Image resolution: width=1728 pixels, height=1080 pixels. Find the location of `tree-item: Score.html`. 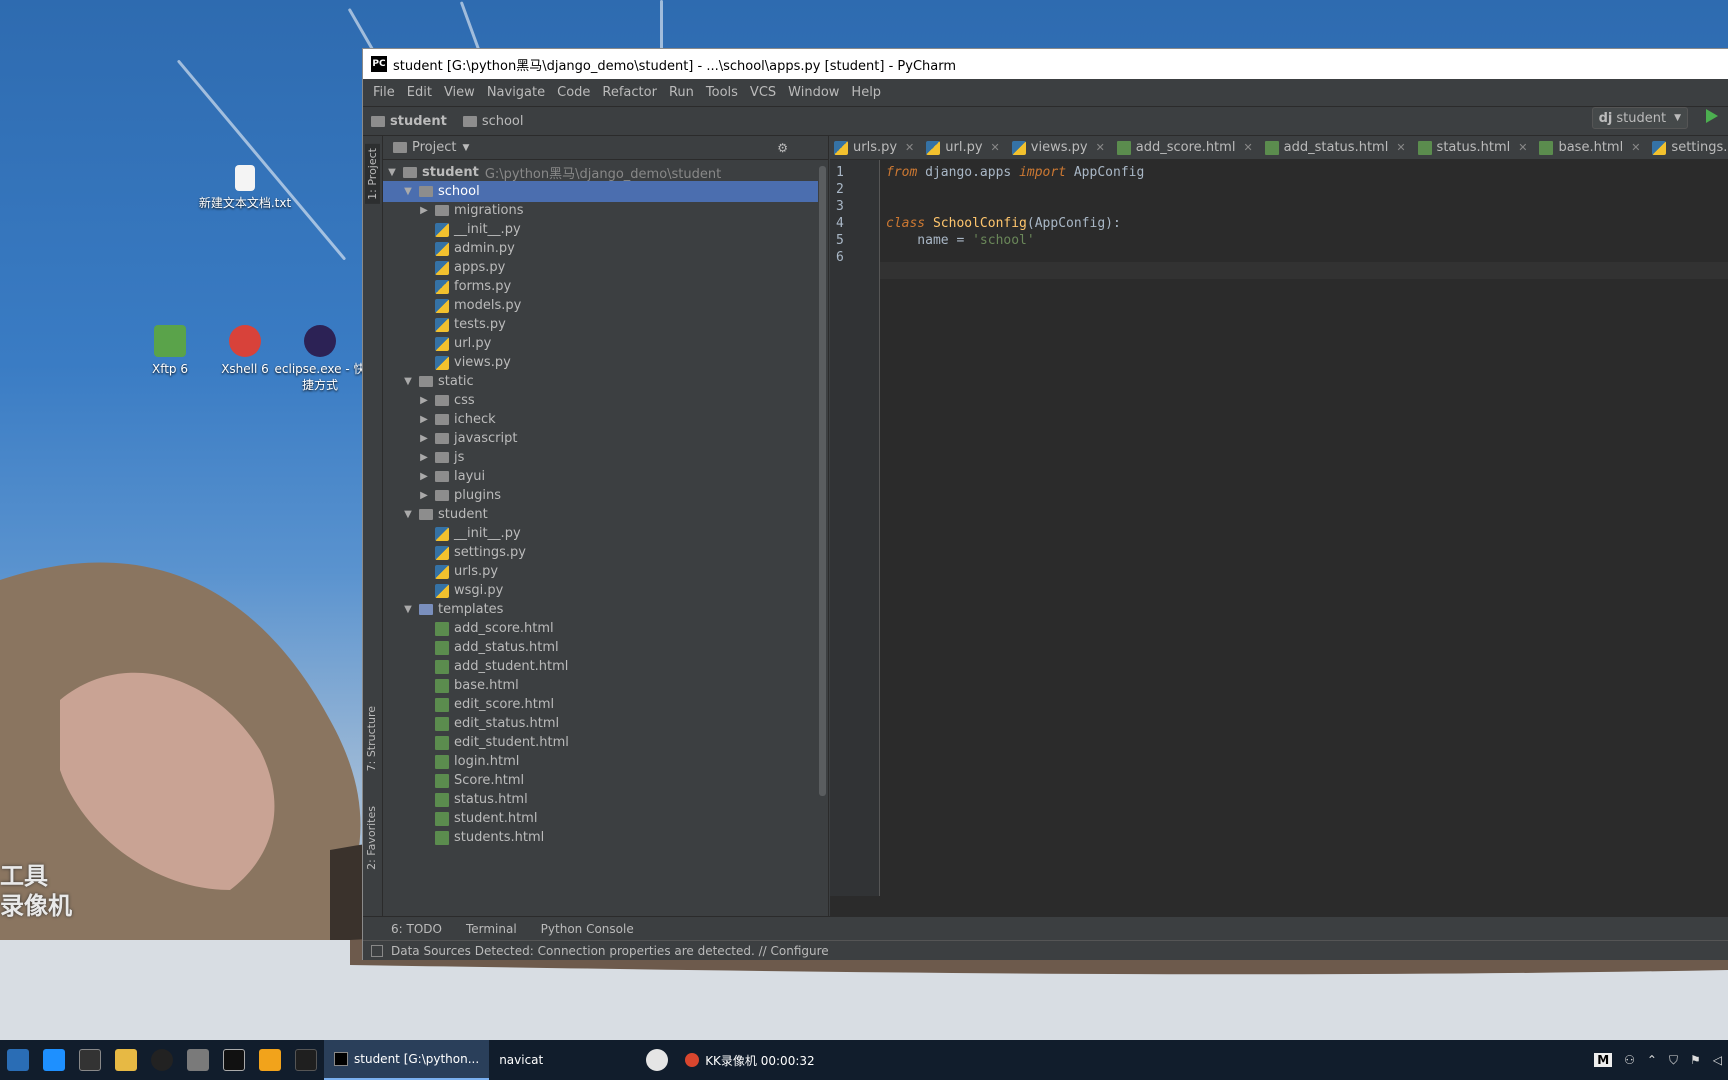

tree-item: Score.html is located at coordinates (600, 780).